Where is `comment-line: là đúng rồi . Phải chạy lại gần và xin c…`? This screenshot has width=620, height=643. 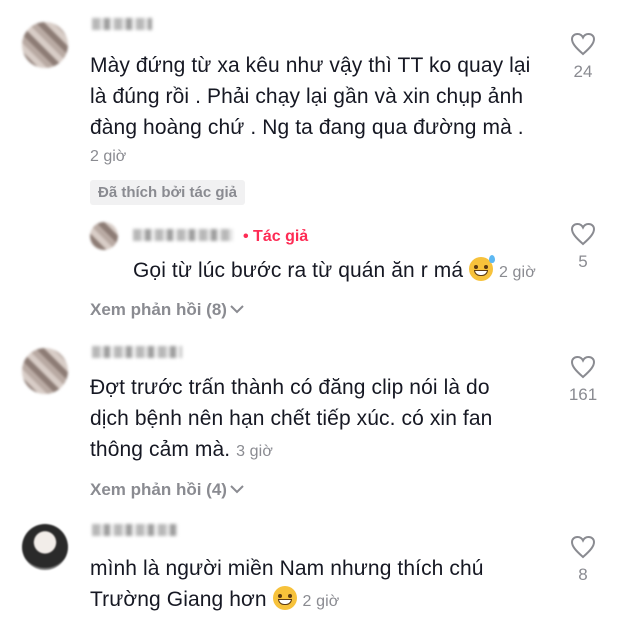
comment-line: là đúng rồi . Phải chạy lại gần và xin c… is located at coordinates (307, 96).